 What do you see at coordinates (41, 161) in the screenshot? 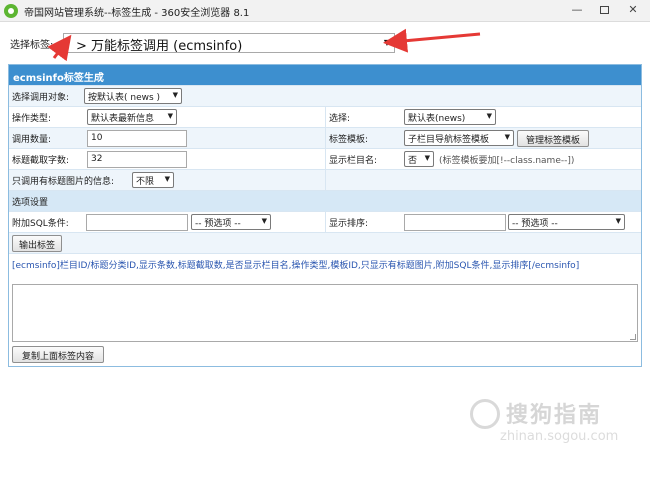
I see `title-length-label: 标题截取字数:` at bounding box center [41, 161].